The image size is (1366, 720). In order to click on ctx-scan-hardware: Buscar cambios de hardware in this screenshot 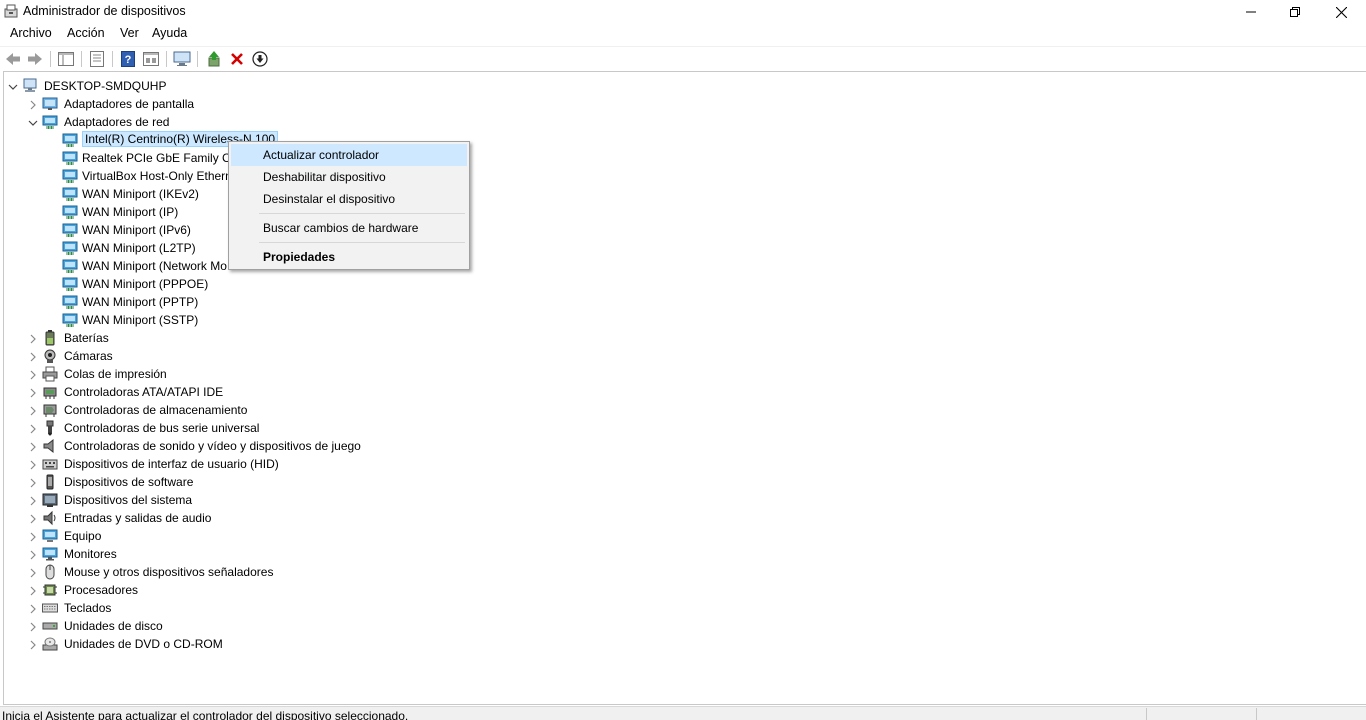, I will do `click(349, 228)`.